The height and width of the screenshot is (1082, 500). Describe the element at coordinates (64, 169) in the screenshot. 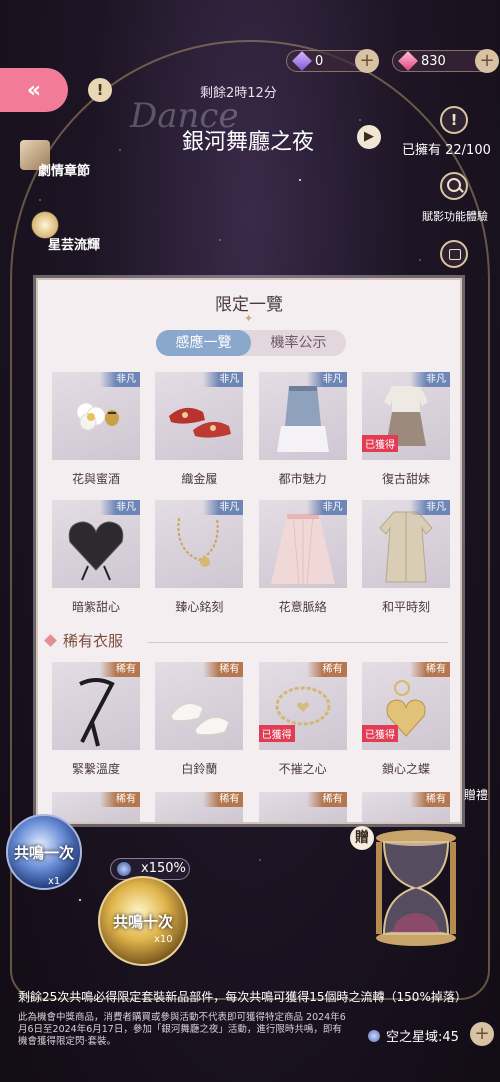

I see `side-item-story: 劇情章節` at that location.